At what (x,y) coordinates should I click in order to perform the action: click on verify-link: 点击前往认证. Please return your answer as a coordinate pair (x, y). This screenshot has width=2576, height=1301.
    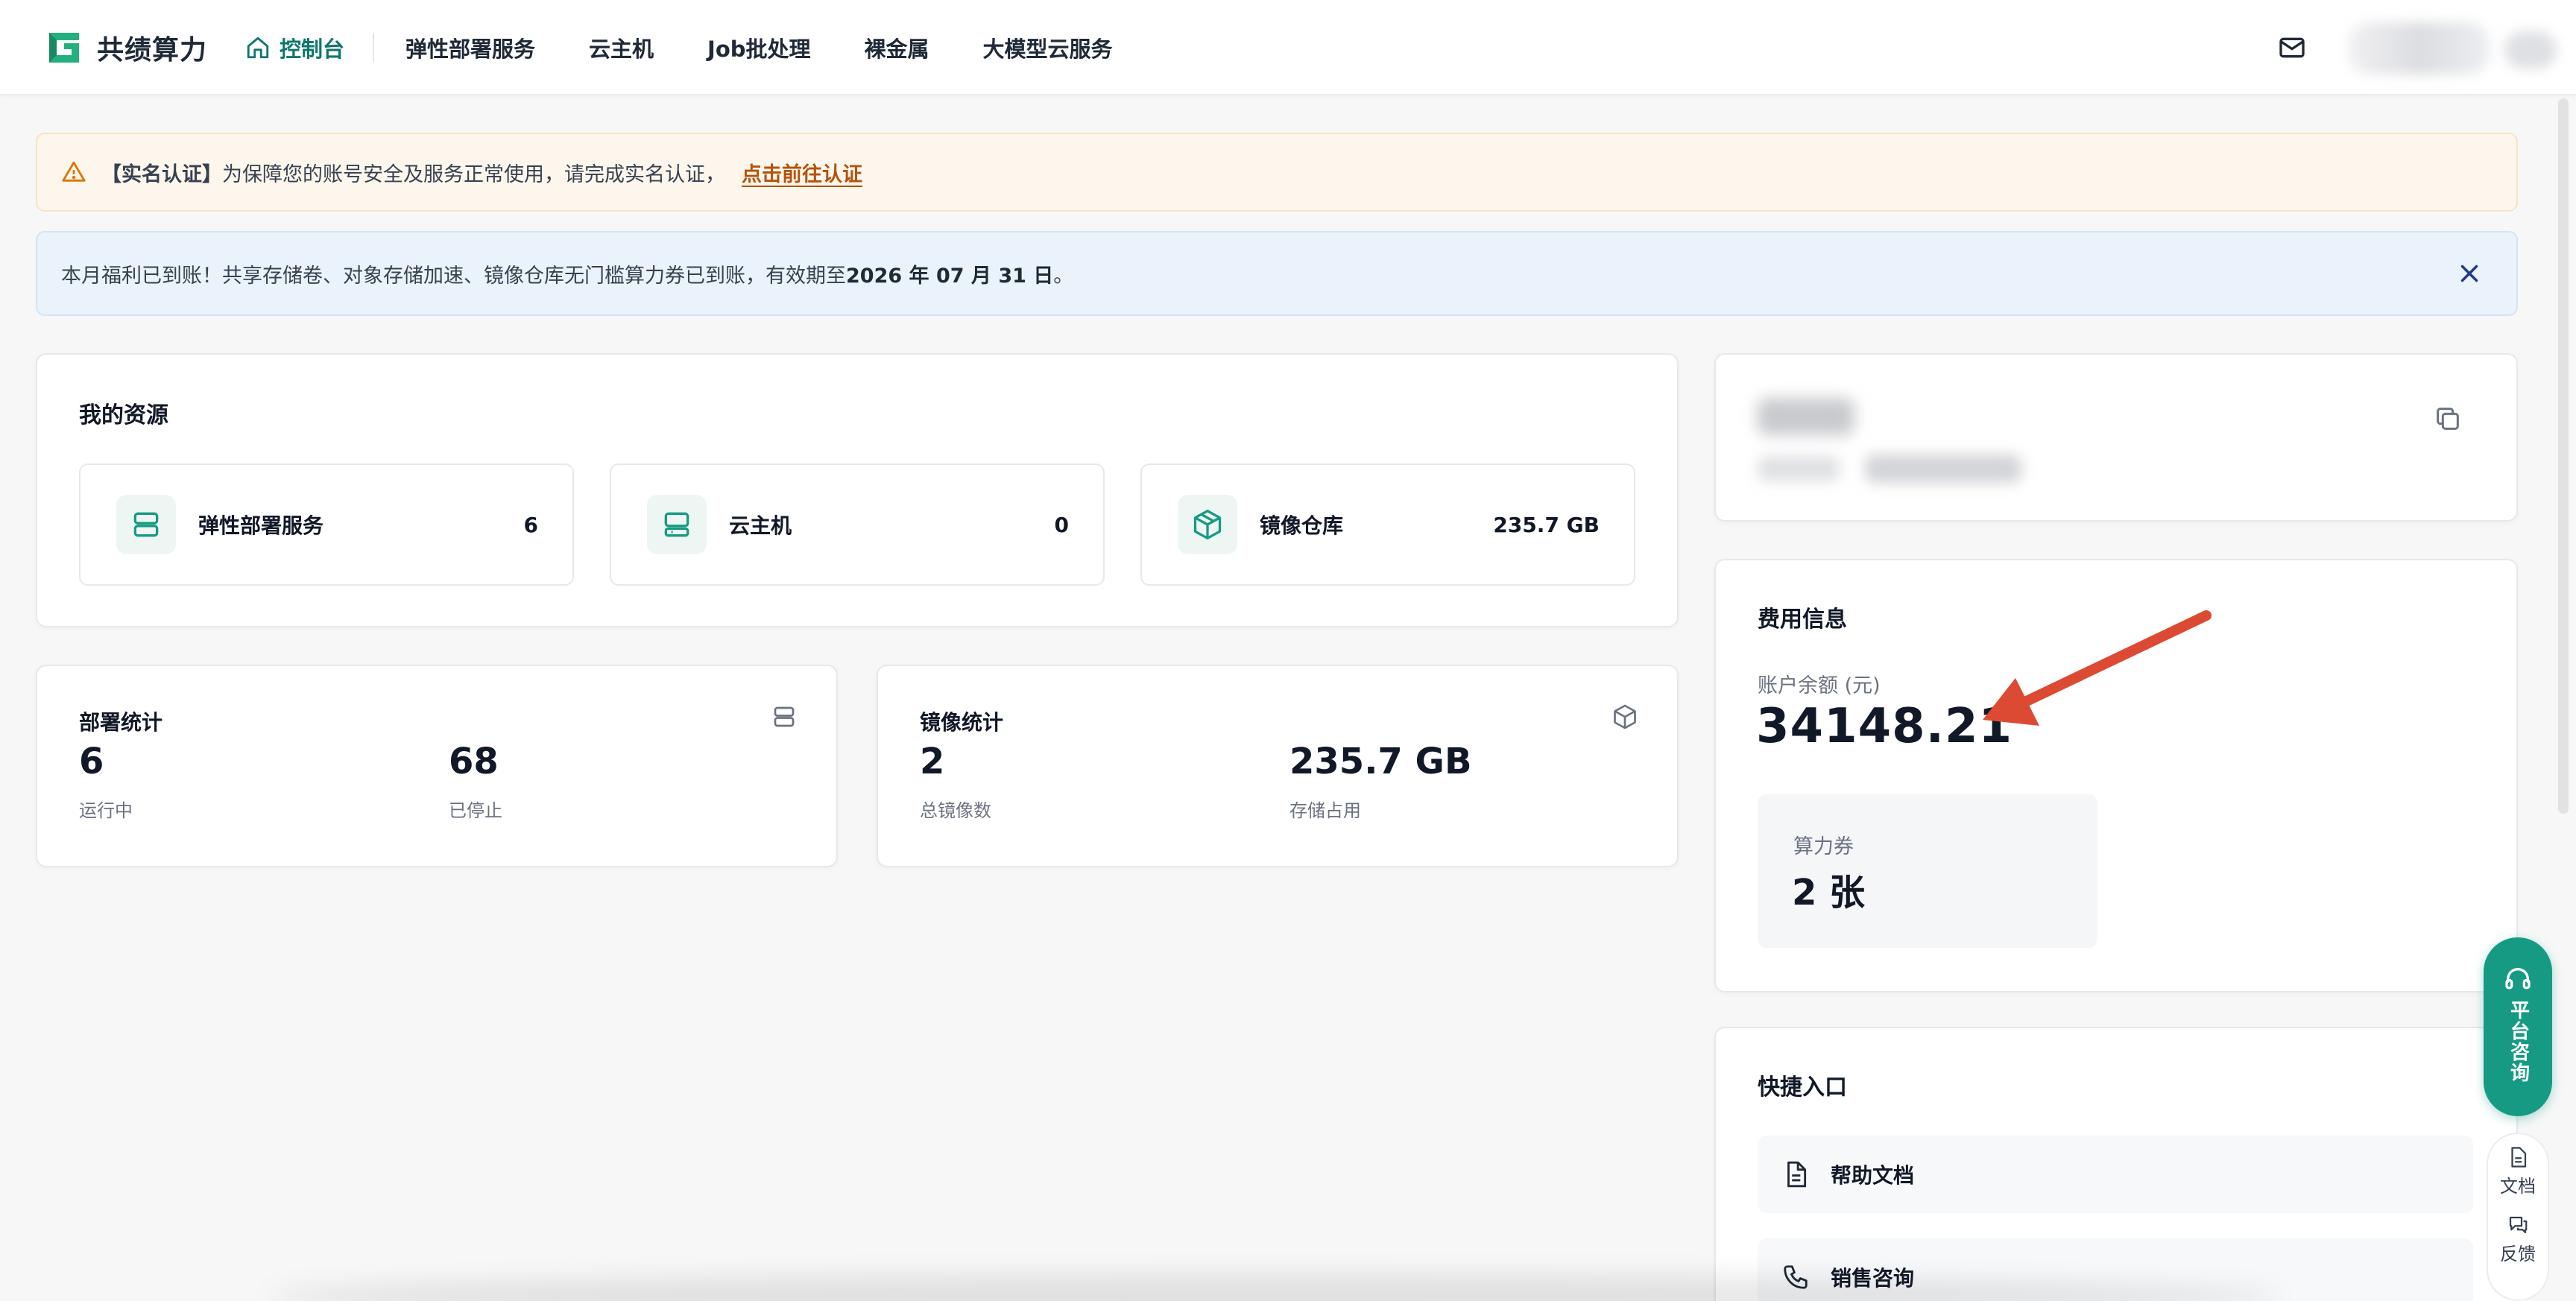
    Looking at the image, I should click on (802, 172).